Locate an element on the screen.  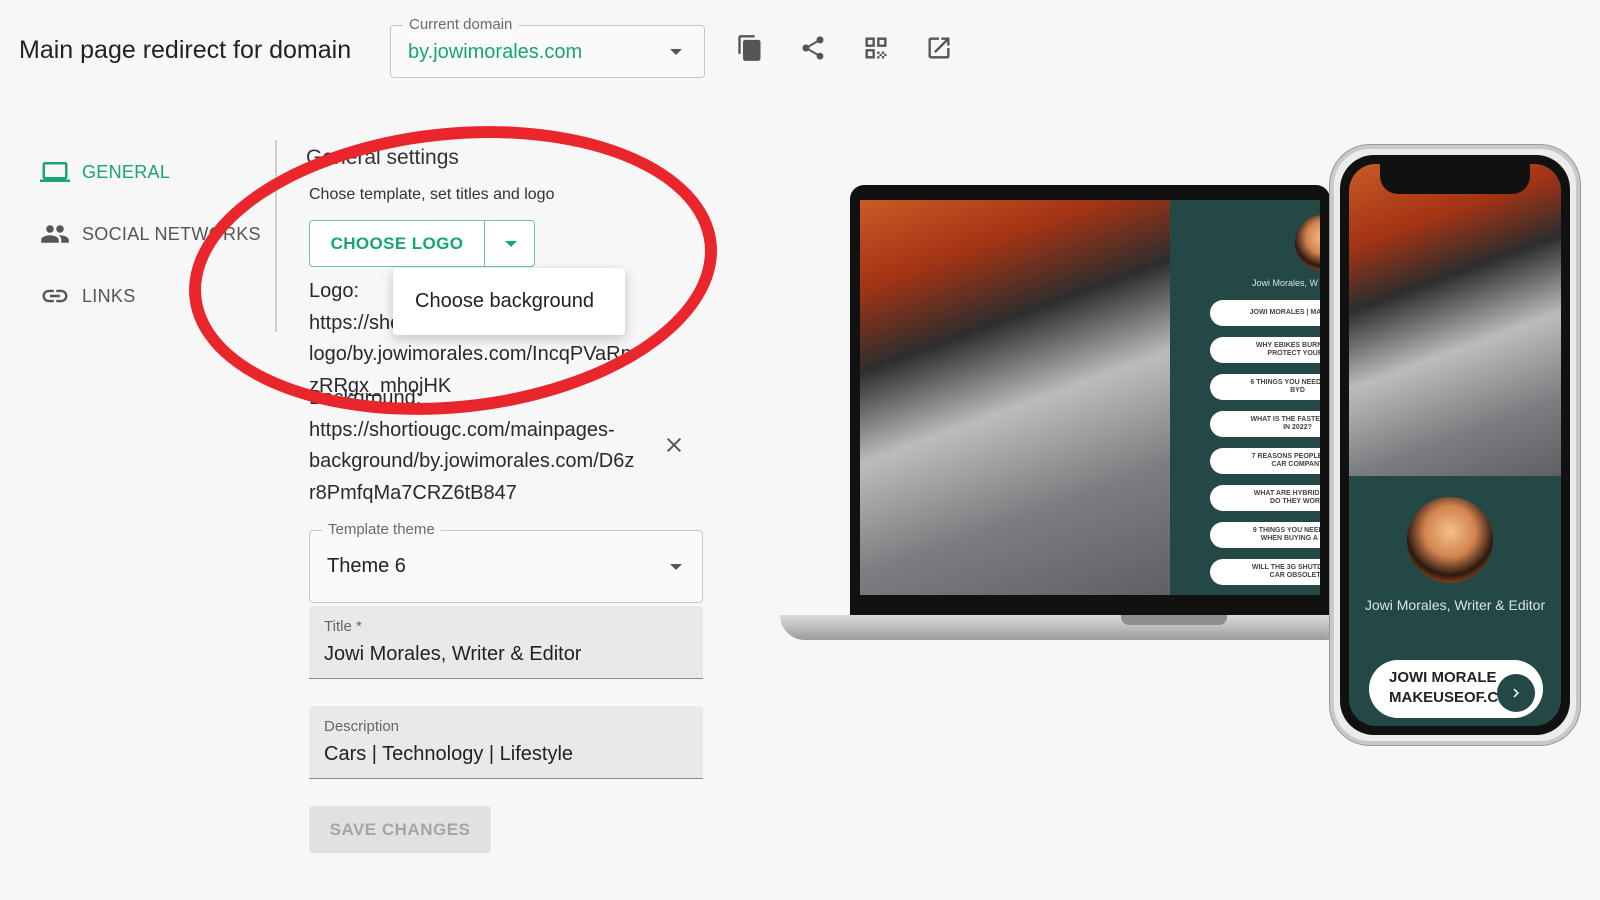
title-field-label: Title * is located at coordinates (343, 626).